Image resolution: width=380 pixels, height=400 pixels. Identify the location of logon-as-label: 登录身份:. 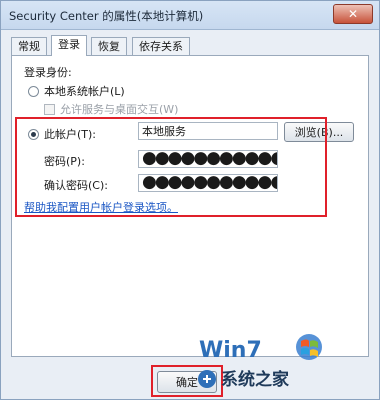
(48, 72).